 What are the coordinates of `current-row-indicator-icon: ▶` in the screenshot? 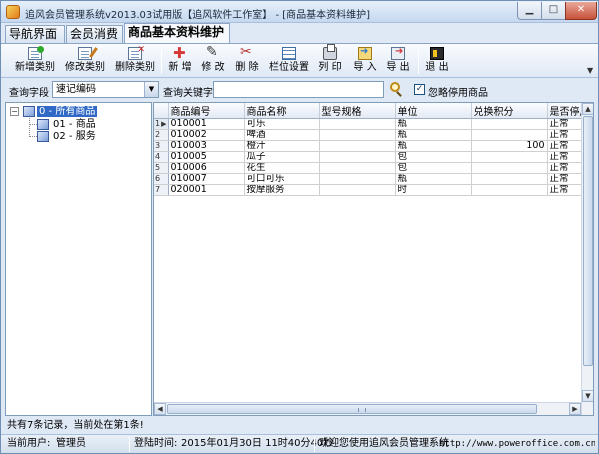 It's located at (164, 124).